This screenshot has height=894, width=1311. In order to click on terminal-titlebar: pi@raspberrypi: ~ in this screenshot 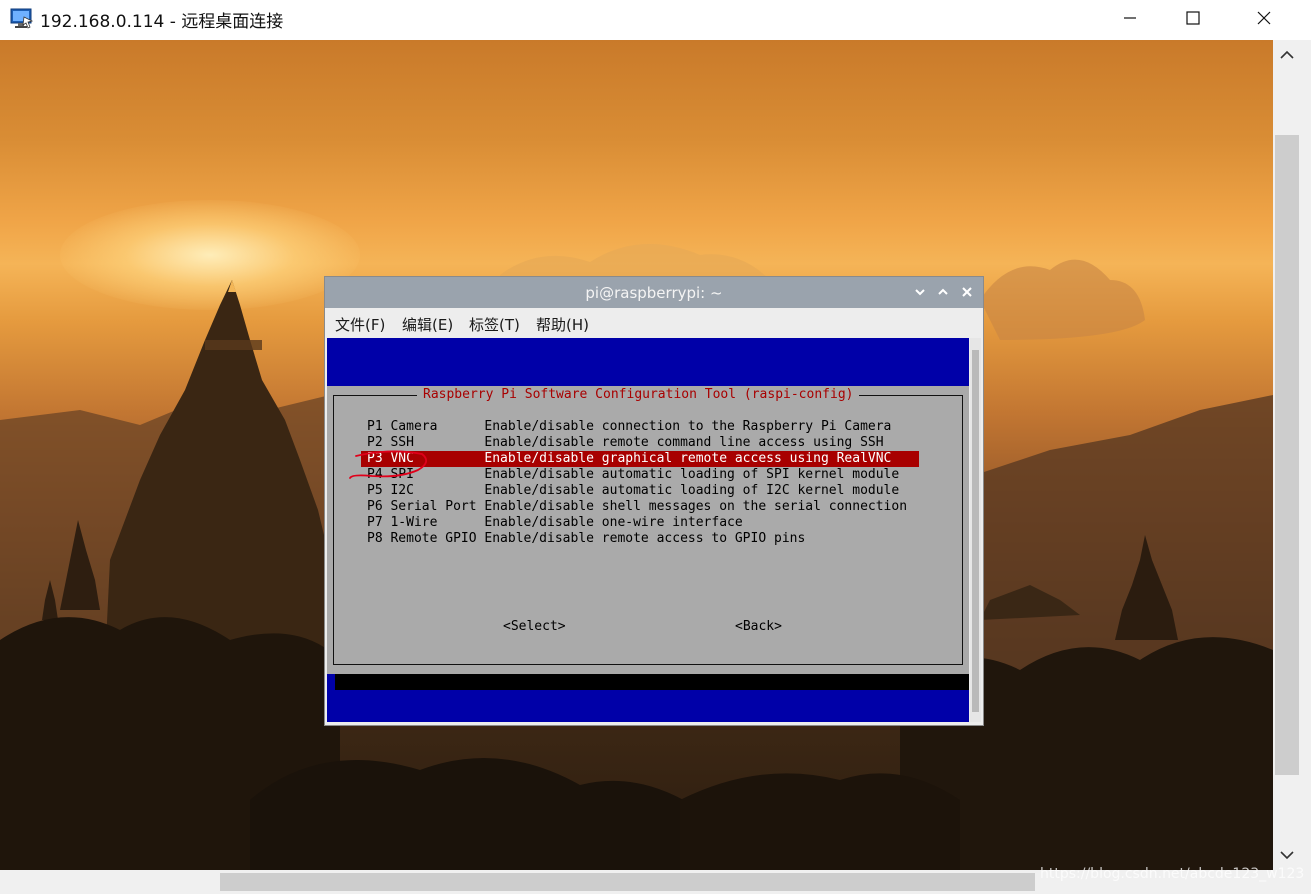, I will do `click(654, 292)`.